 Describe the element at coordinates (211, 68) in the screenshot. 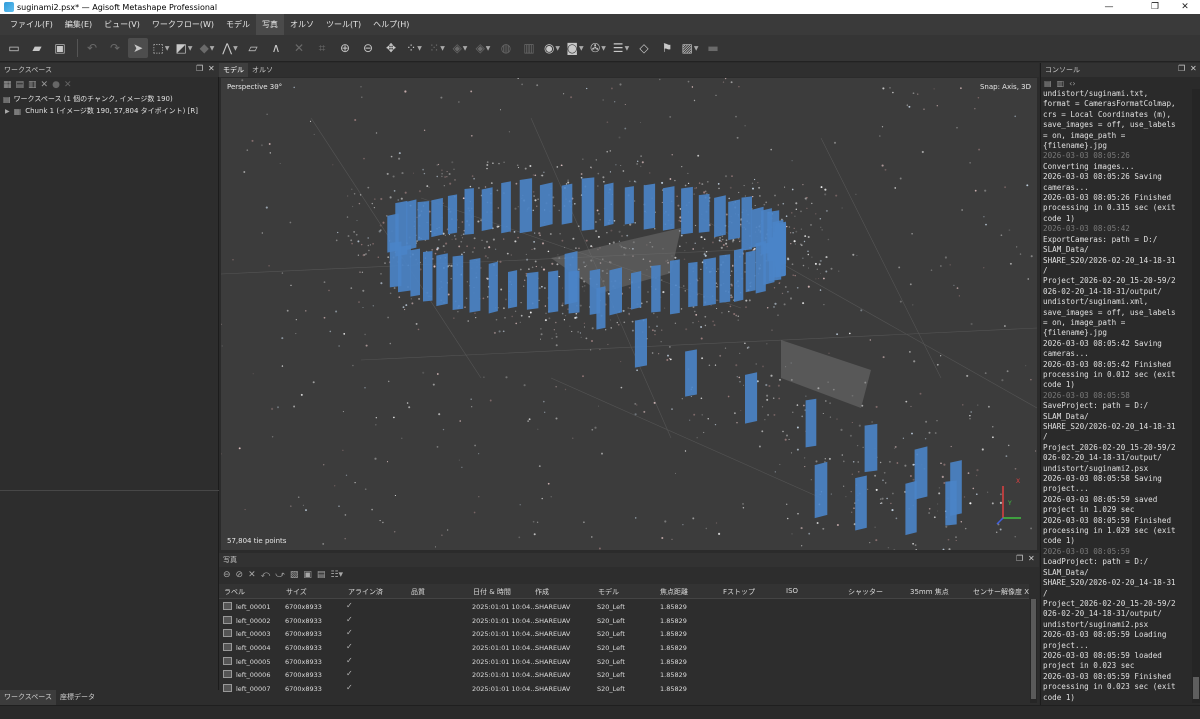

I see `close-panel-icon: ✕` at that location.